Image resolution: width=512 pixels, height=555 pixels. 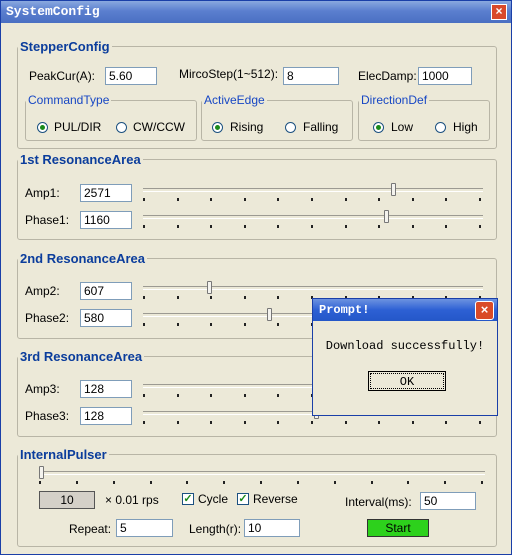 What do you see at coordinates (387, 76) in the screenshot?
I see `elec-damp-label: ElecDamp:` at bounding box center [387, 76].